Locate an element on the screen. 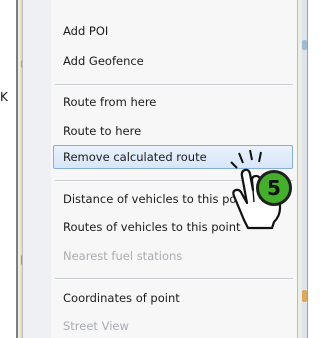  menu-item-route-from-here: Route from here is located at coordinates (173, 102).